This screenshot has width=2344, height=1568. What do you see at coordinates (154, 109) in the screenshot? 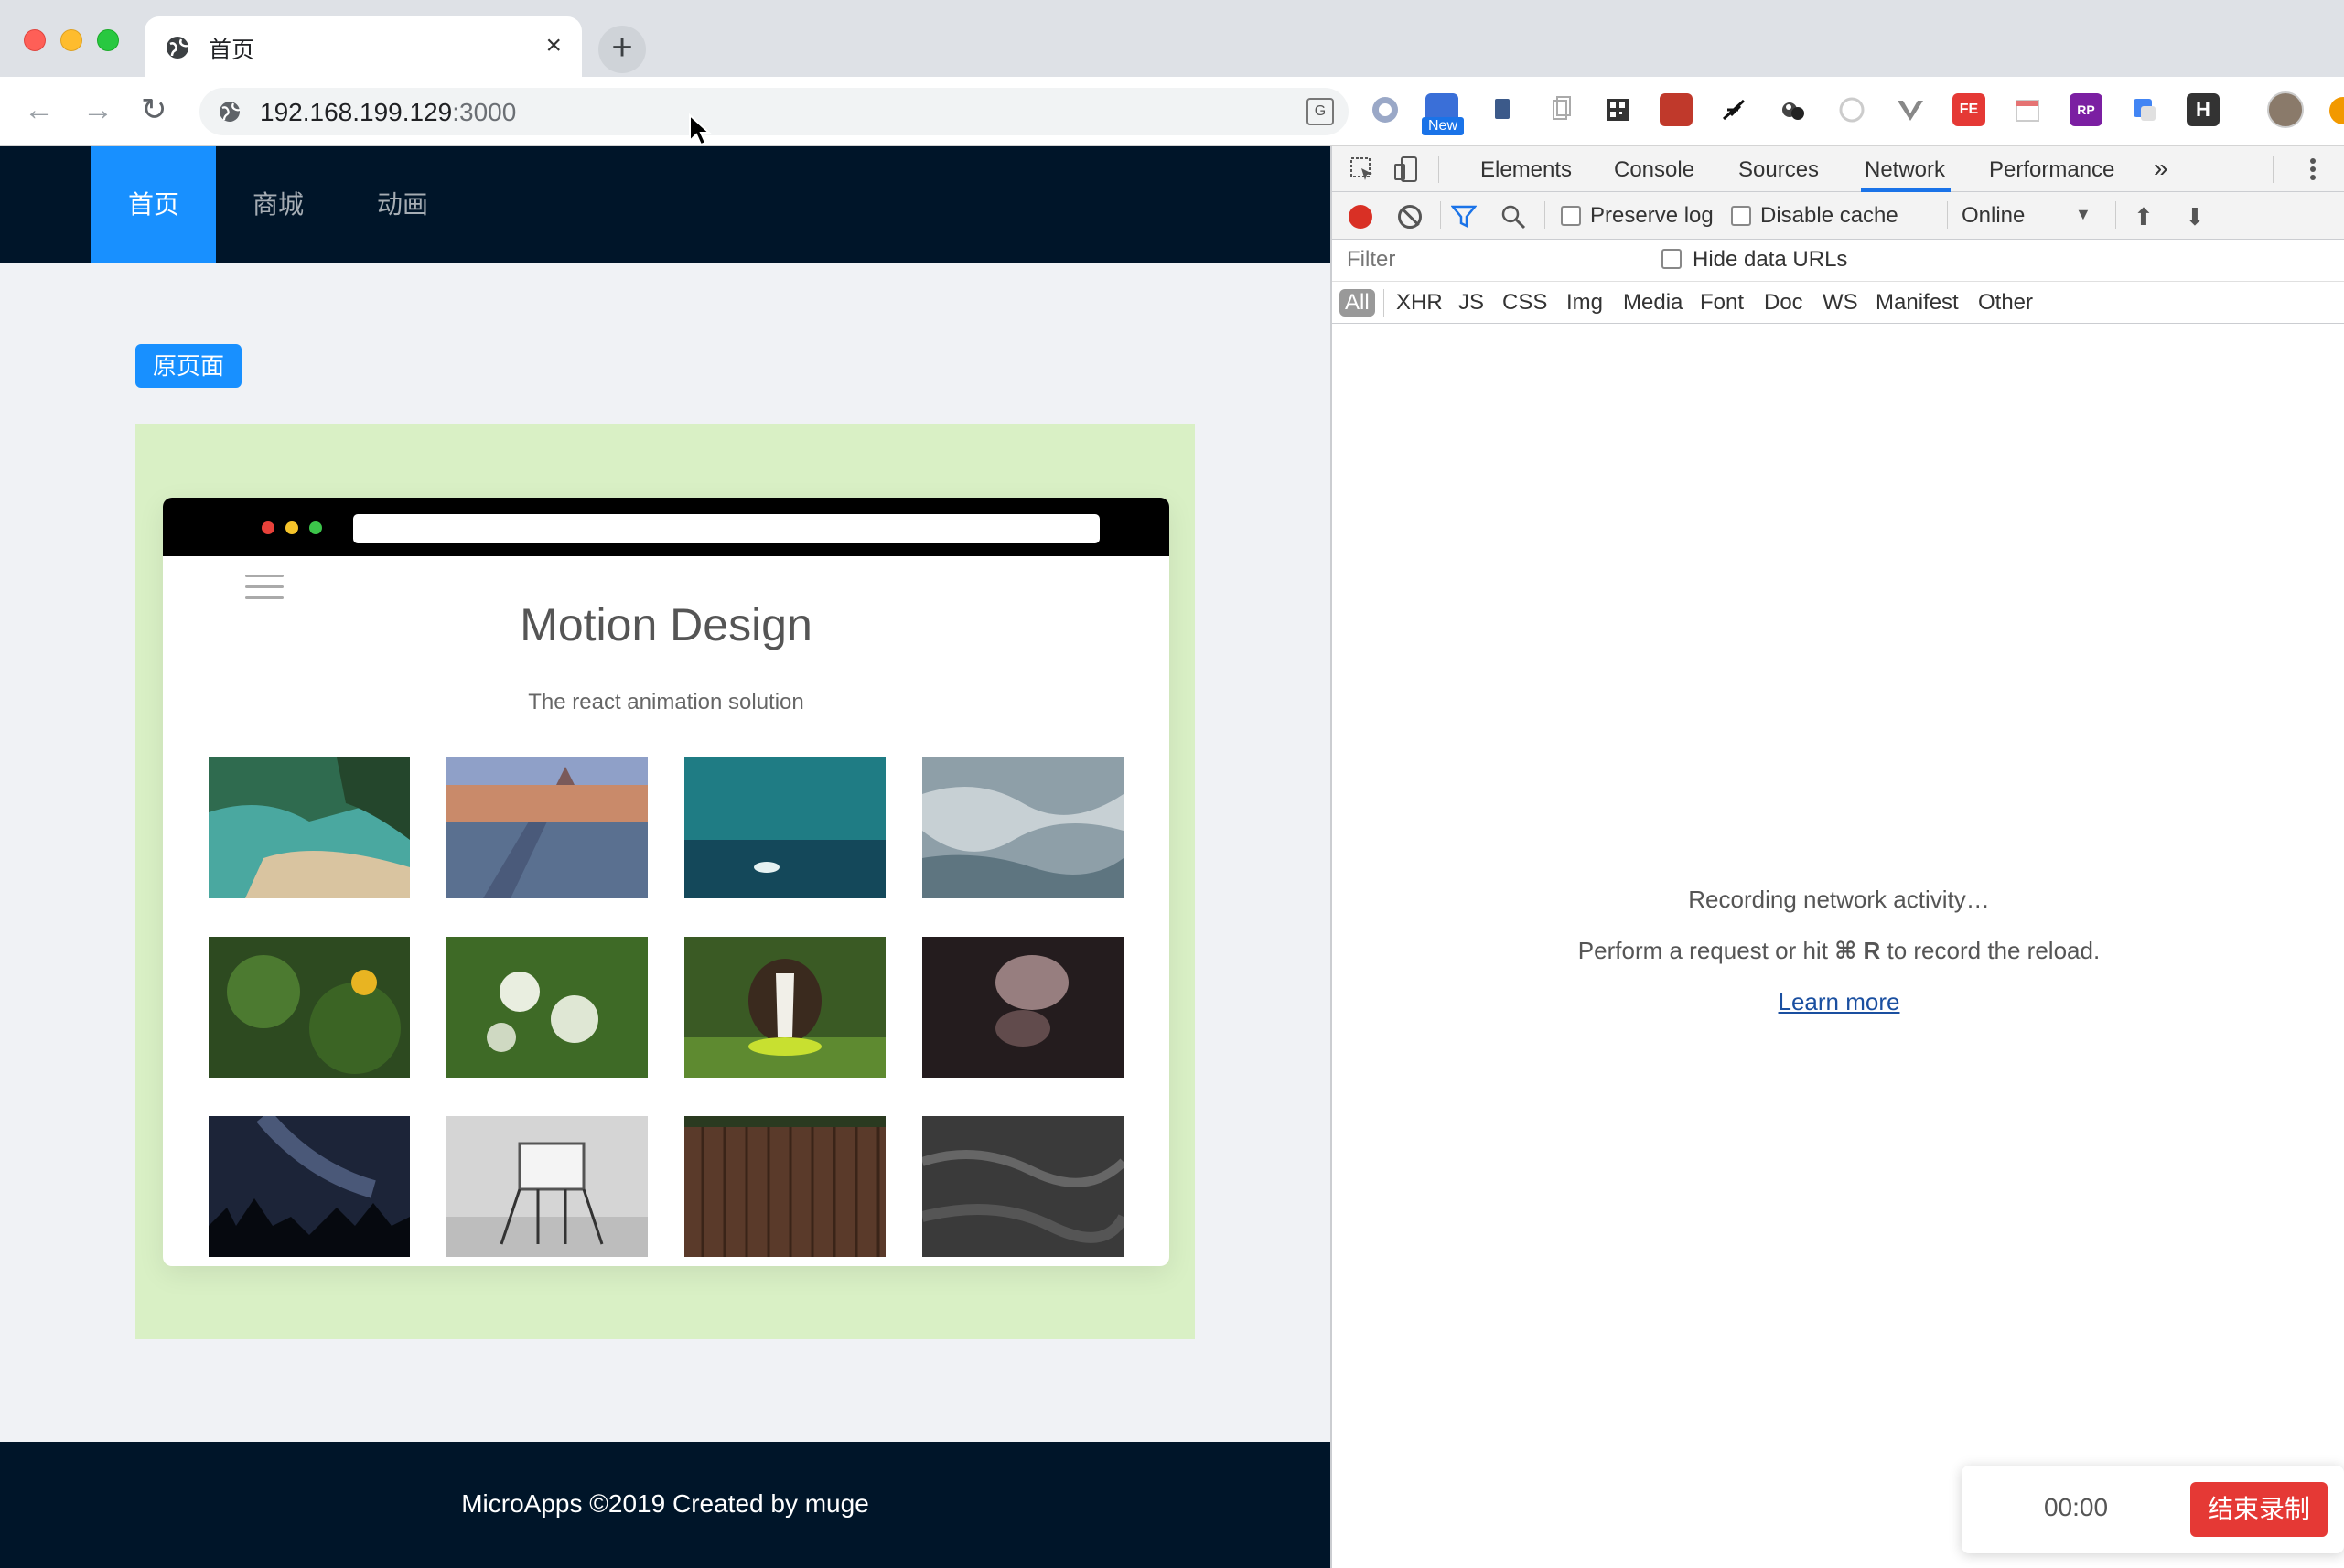
I see `reload-icon: ↻` at bounding box center [154, 109].